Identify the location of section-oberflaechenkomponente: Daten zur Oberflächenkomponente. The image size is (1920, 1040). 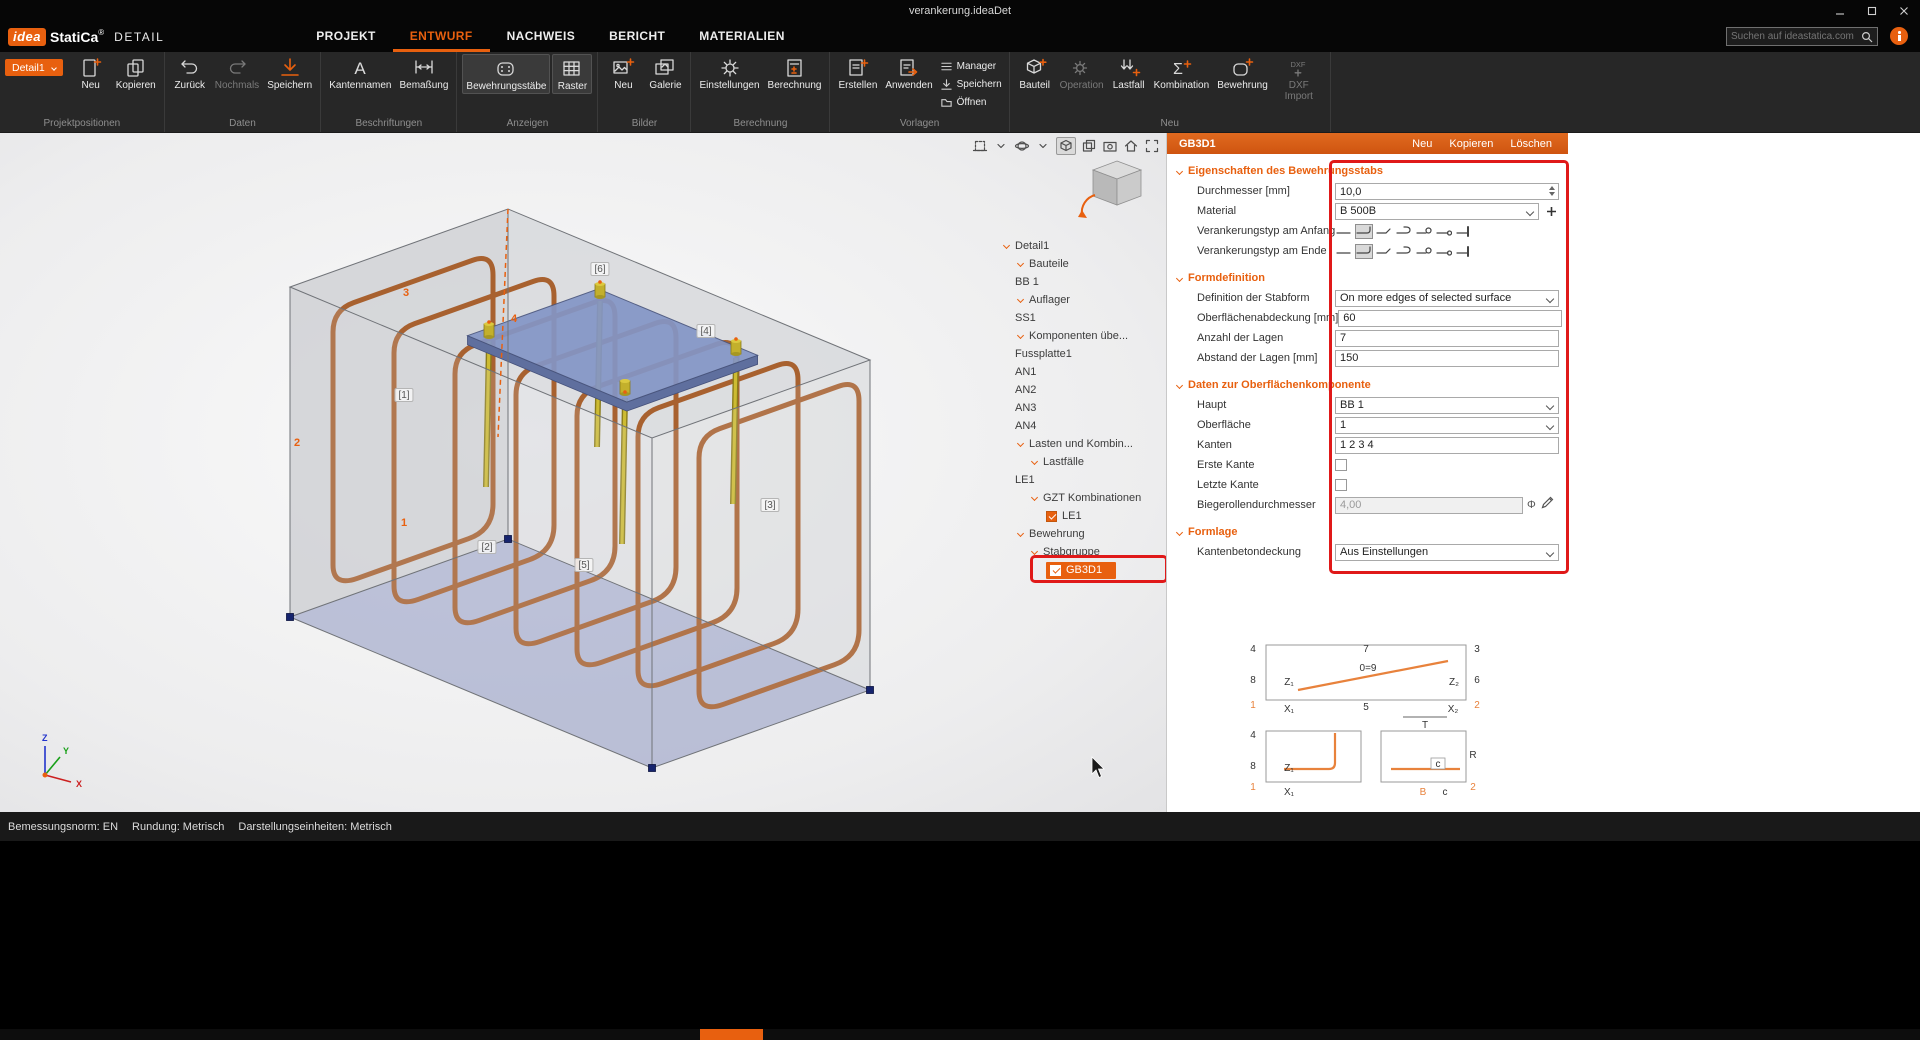
(1367, 385).